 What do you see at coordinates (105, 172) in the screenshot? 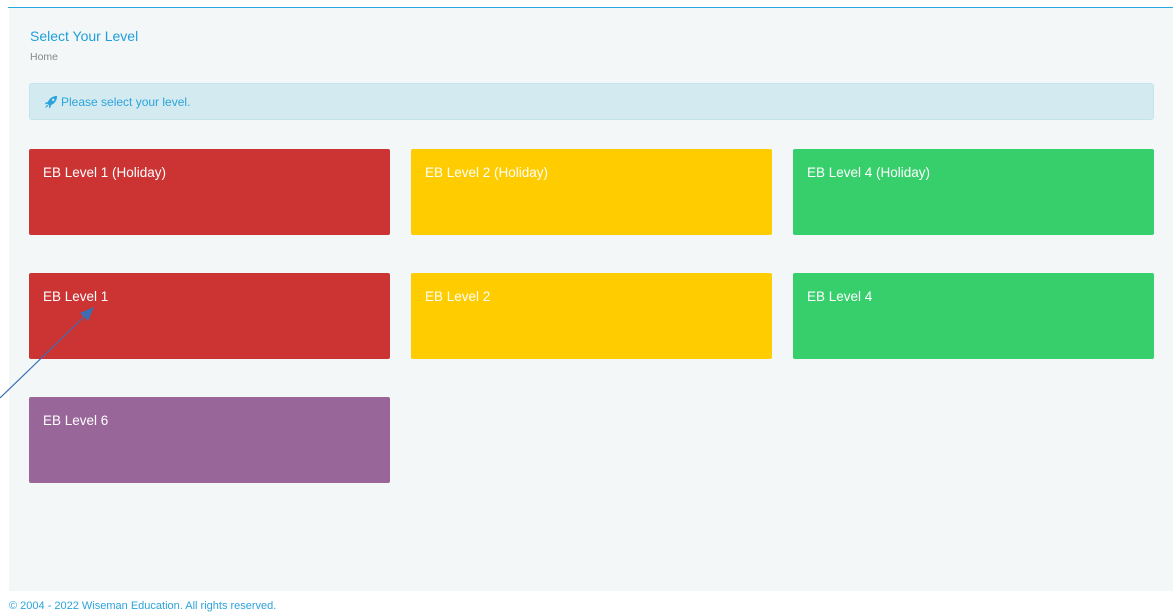
I see `level-label: EB Level 1 (Holiday)` at bounding box center [105, 172].